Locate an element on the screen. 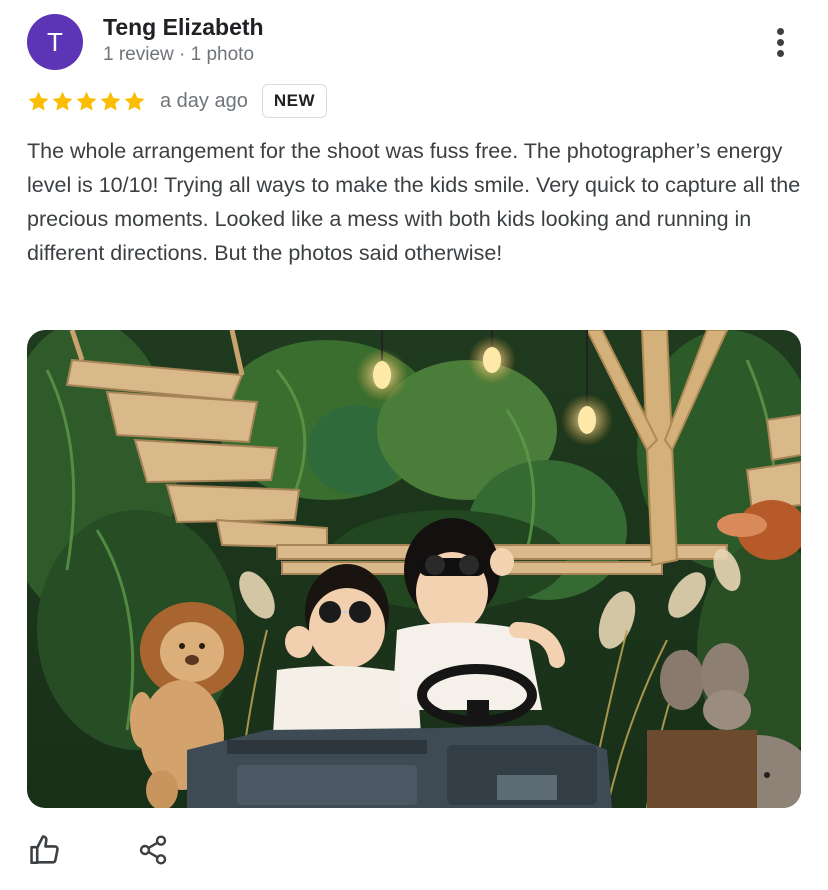  rating-row: a day ago NEW is located at coordinates (177, 101).